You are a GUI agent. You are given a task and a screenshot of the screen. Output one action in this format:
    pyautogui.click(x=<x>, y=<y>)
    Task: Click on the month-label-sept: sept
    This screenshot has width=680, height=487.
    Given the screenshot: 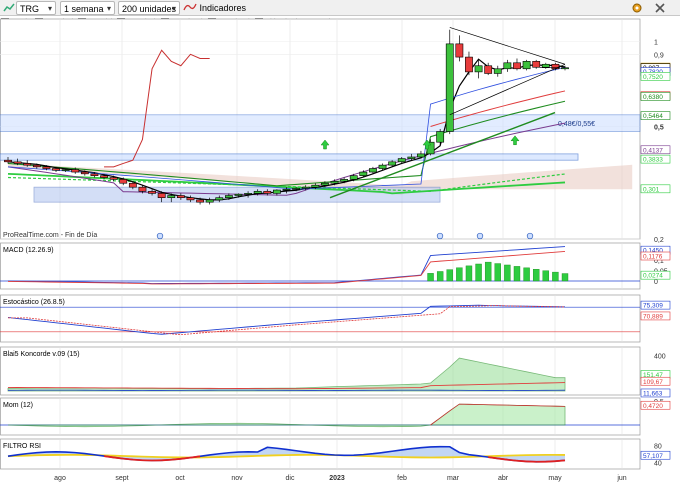 What is the action you would take?
    pyautogui.click(x=121, y=478)
    